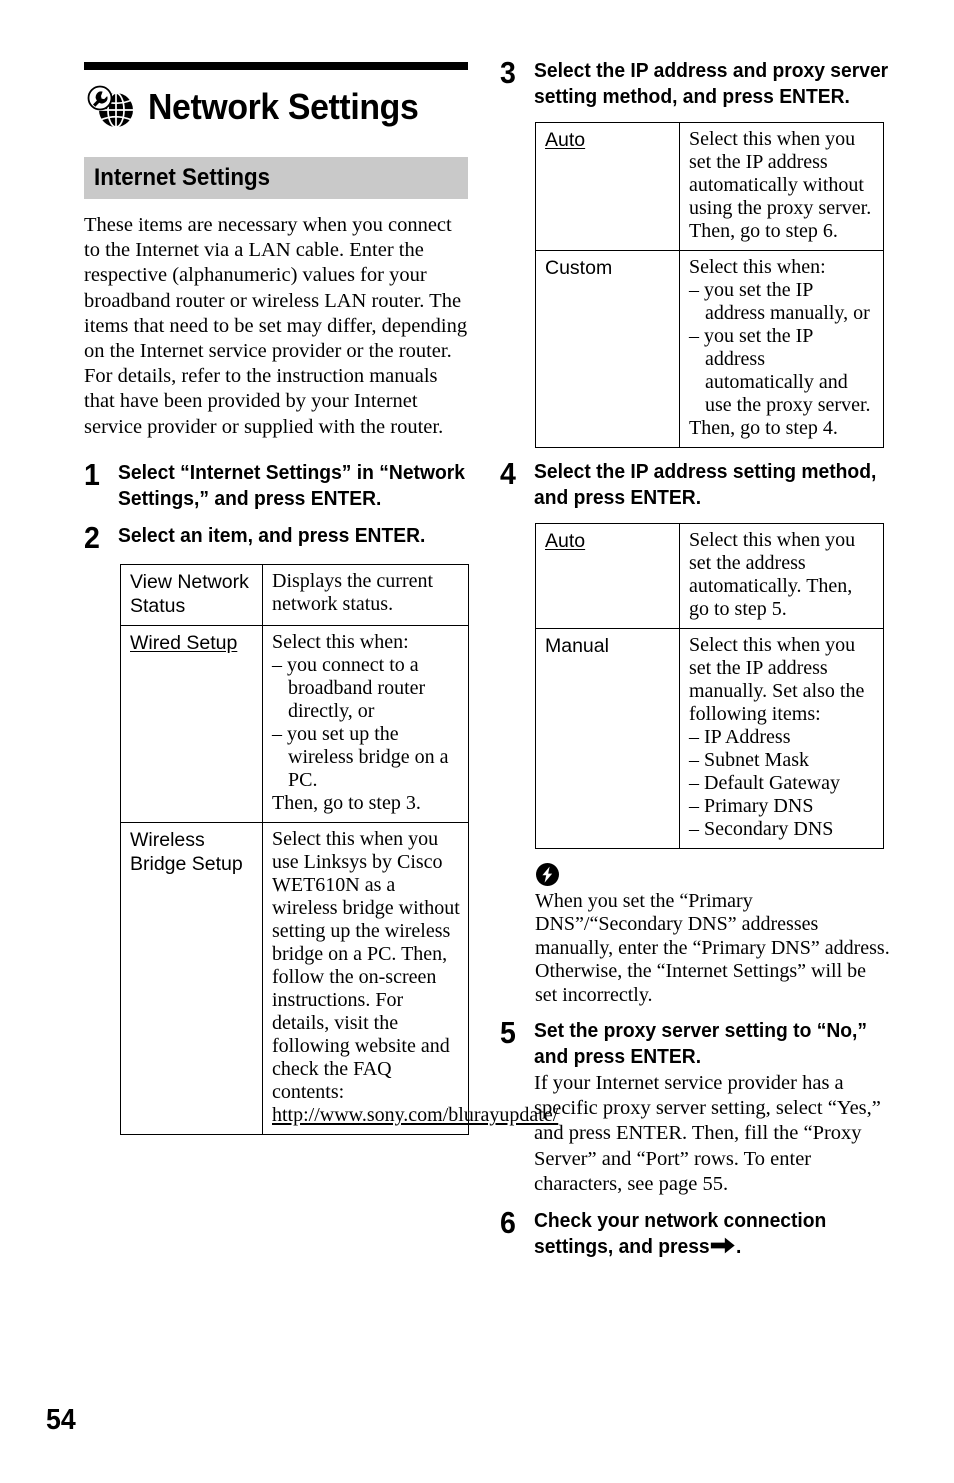  I want to click on step-4-number: 4, so click(508, 473).